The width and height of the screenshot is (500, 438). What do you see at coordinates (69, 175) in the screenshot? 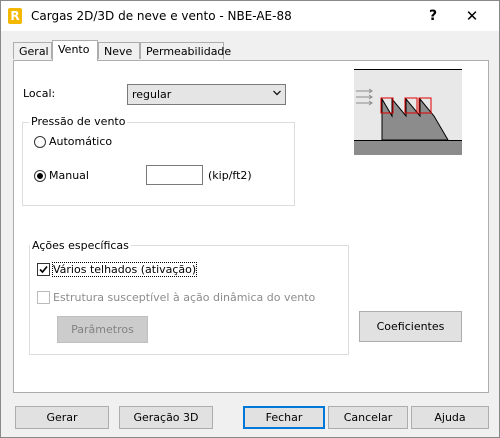
I see `manual-radio-label: Manual` at bounding box center [69, 175].